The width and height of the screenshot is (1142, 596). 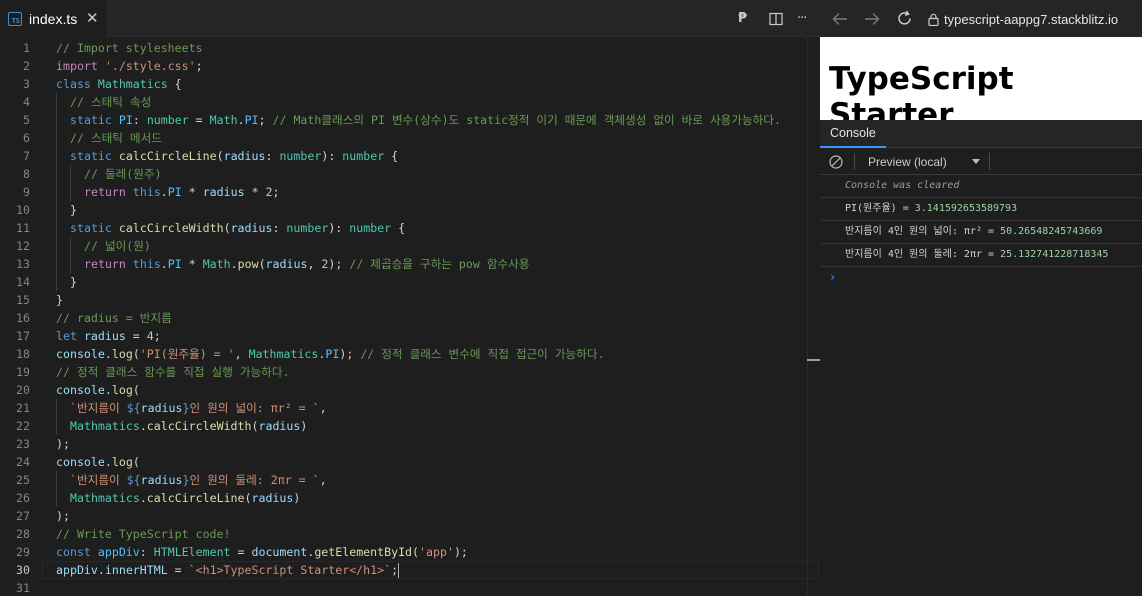 What do you see at coordinates (116, 138) in the screenshot?
I see `code-text: // 스태틱 메서드` at bounding box center [116, 138].